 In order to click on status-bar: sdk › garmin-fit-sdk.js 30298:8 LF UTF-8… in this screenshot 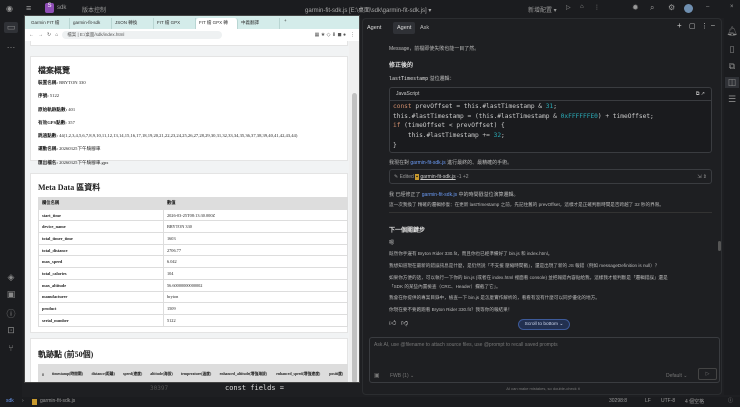, I will do `click(370, 402)`.